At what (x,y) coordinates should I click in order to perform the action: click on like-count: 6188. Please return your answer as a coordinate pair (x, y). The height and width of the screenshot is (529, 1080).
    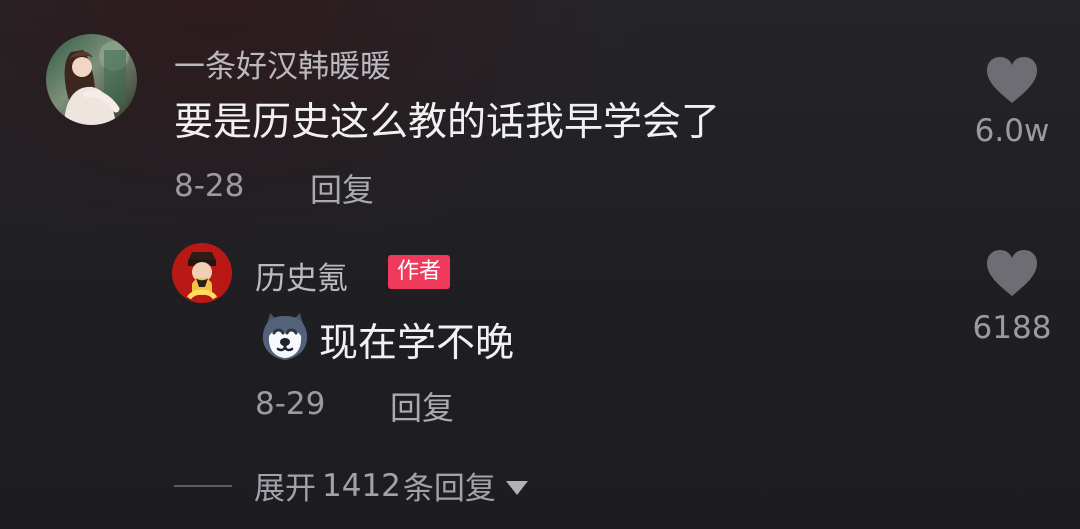
    Looking at the image, I should click on (1012, 328).